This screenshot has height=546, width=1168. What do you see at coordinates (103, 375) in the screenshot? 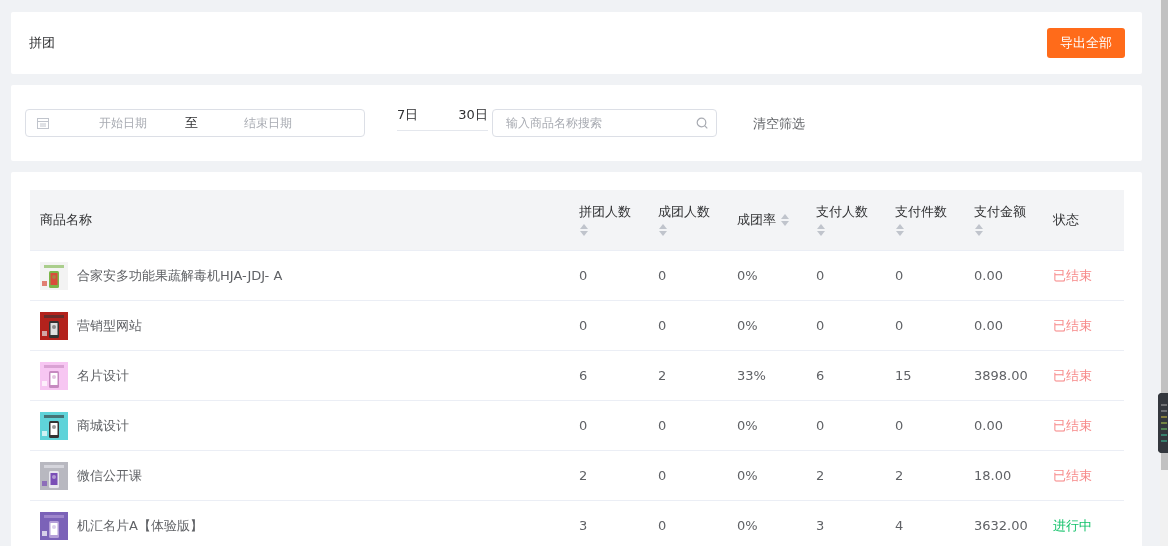
I see `product-name: 名片设计` at bounding box center [103, 375].